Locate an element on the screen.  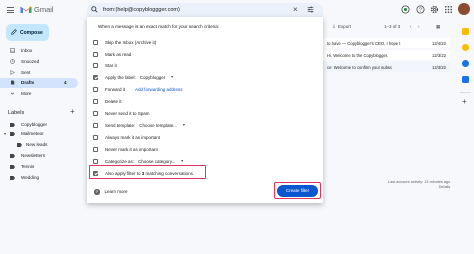
learn-more-label: Learn more is located at coordinates (116, 191).